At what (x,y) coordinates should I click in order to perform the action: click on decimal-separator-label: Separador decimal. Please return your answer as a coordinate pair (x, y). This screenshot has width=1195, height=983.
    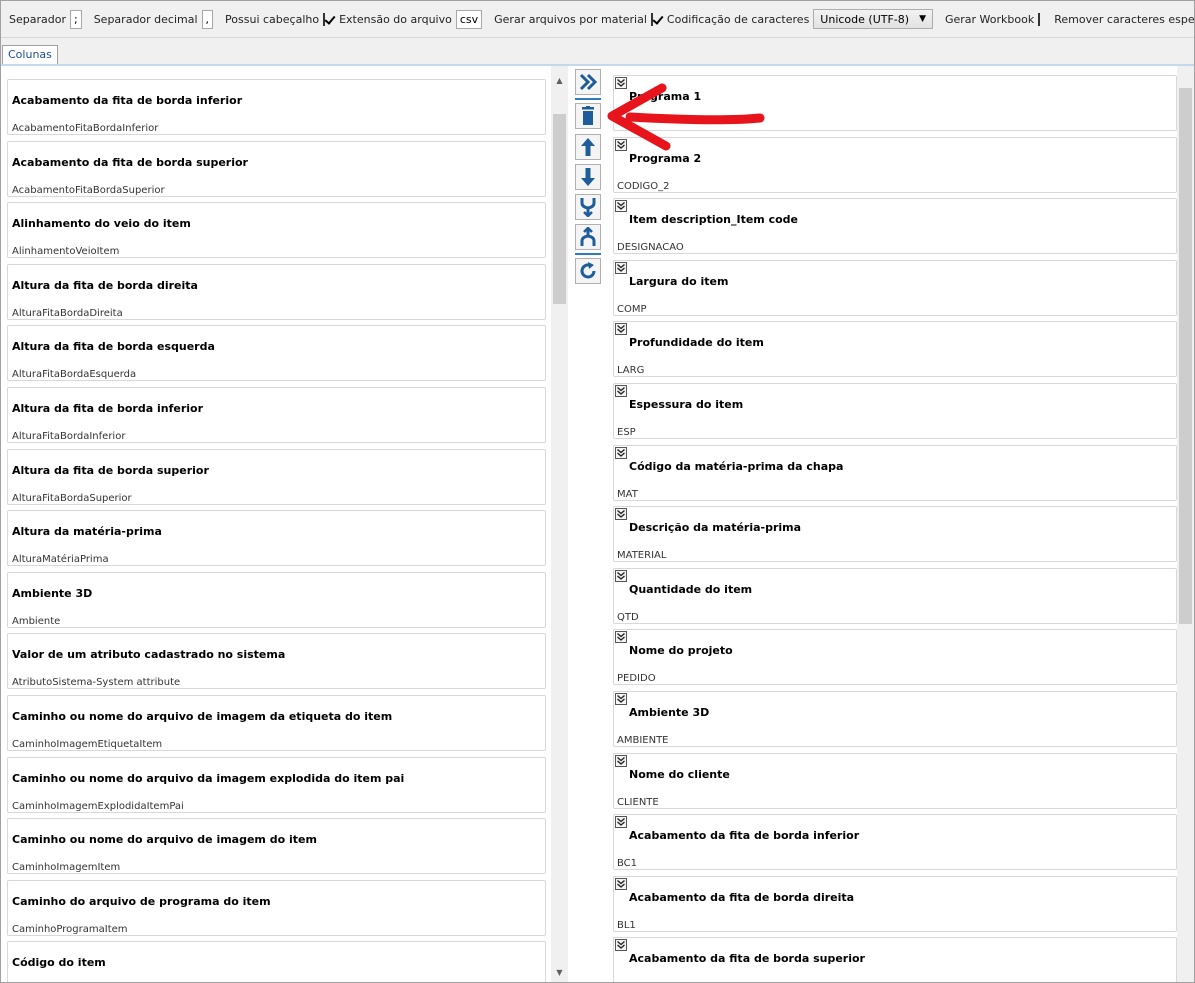
    Looking at the image, I should click on (145, 19).